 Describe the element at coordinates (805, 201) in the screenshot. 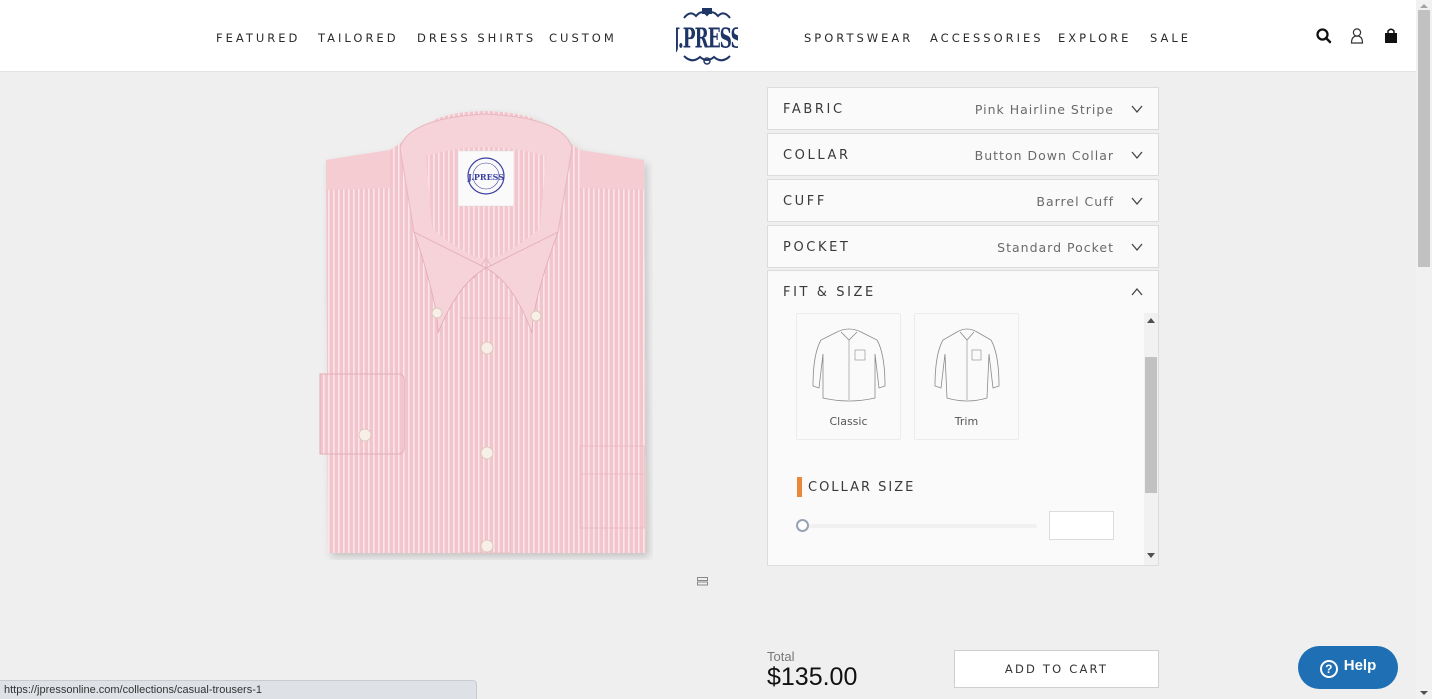

I see `option-label: CUFF` at that location.